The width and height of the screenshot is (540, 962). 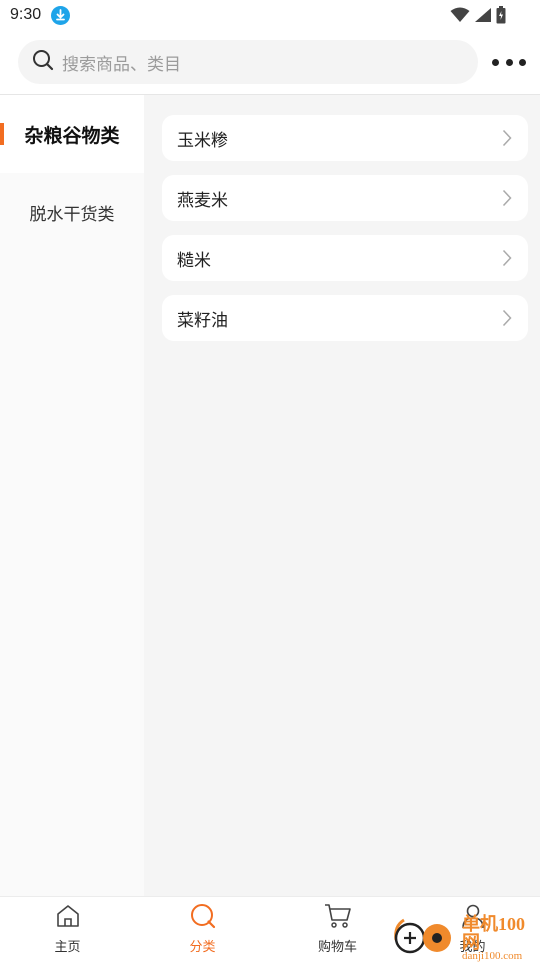 What do you see at coordinates (26, 14) in the screenshot?
I see `status-time: 9:30` at bounding box center [26, 14].